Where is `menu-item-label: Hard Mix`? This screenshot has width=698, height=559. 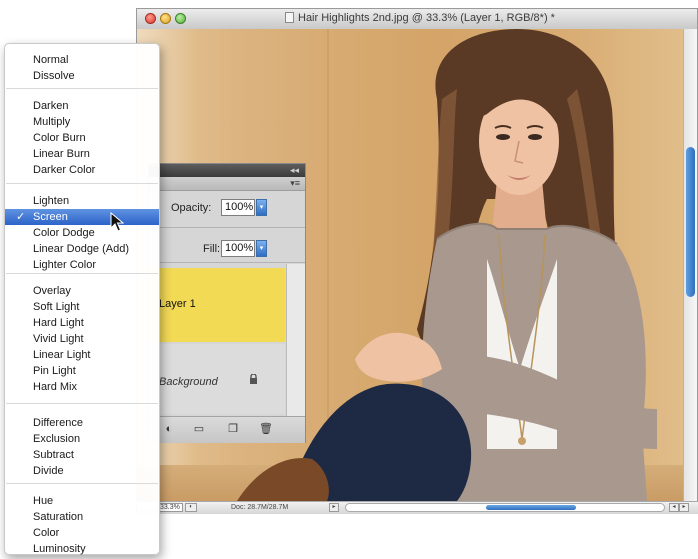
menu-item-label: Hard Mix is located at coordinates (55, 387).